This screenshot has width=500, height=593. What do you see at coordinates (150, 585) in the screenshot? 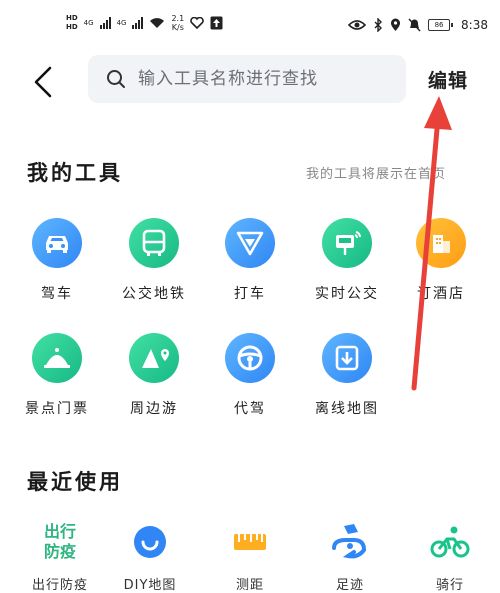
I see `recent-label: DIY地图` at bounding box center [150, 585].